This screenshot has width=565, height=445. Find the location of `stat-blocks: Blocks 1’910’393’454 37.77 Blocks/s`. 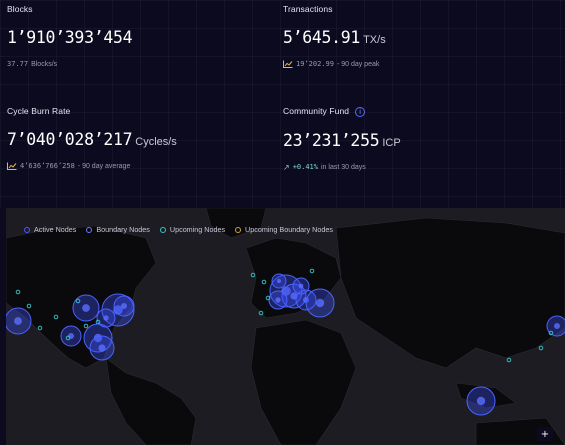

stat-blocks: Blocks 1’910’393’454 37.77 Blocks/s is located at coordinates (70, 36).